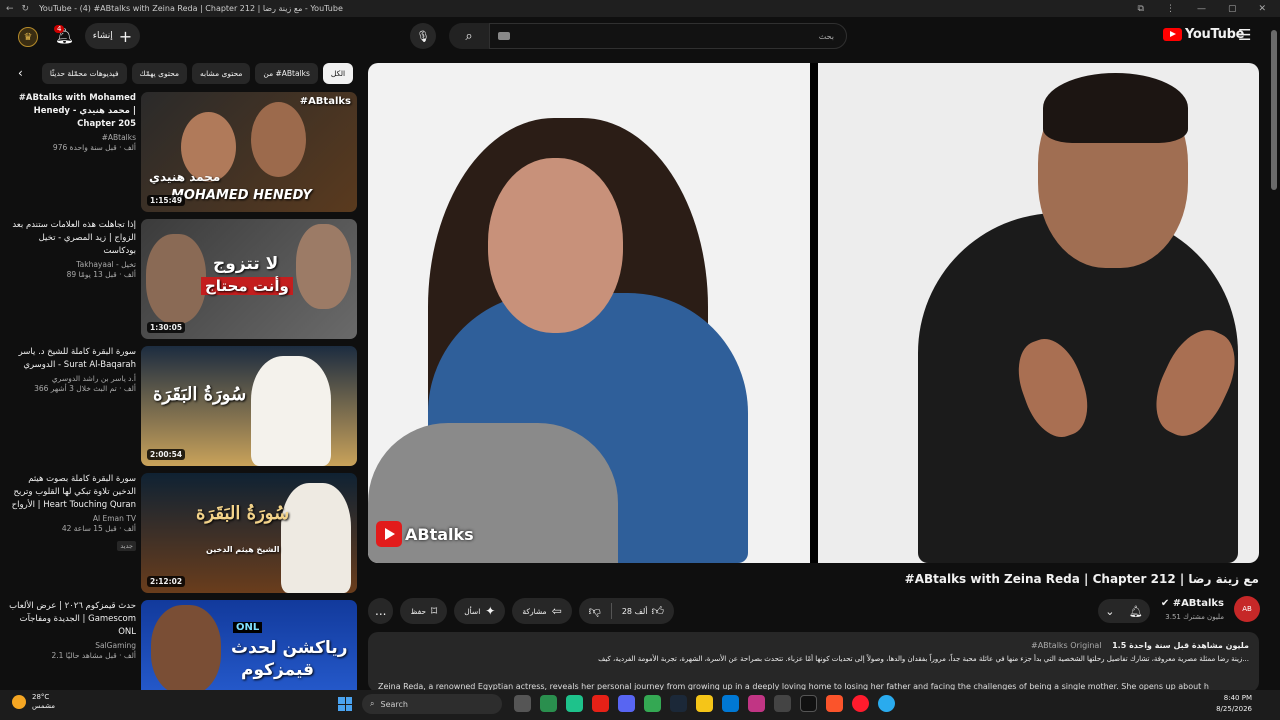 Image resolution: width=1280 pixels, height=720 pixels. What do you see at coordinates (338, 73) in the screenshot?
I see `chip-all: الكل` at bounding box center [338, 73].